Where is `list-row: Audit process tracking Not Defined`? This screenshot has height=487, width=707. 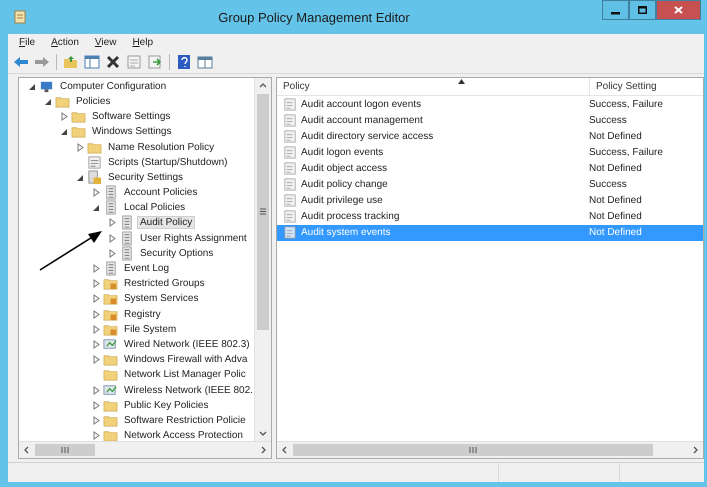
list-row: Audit process tracking Not Defined is located at coordinates (490, 216).